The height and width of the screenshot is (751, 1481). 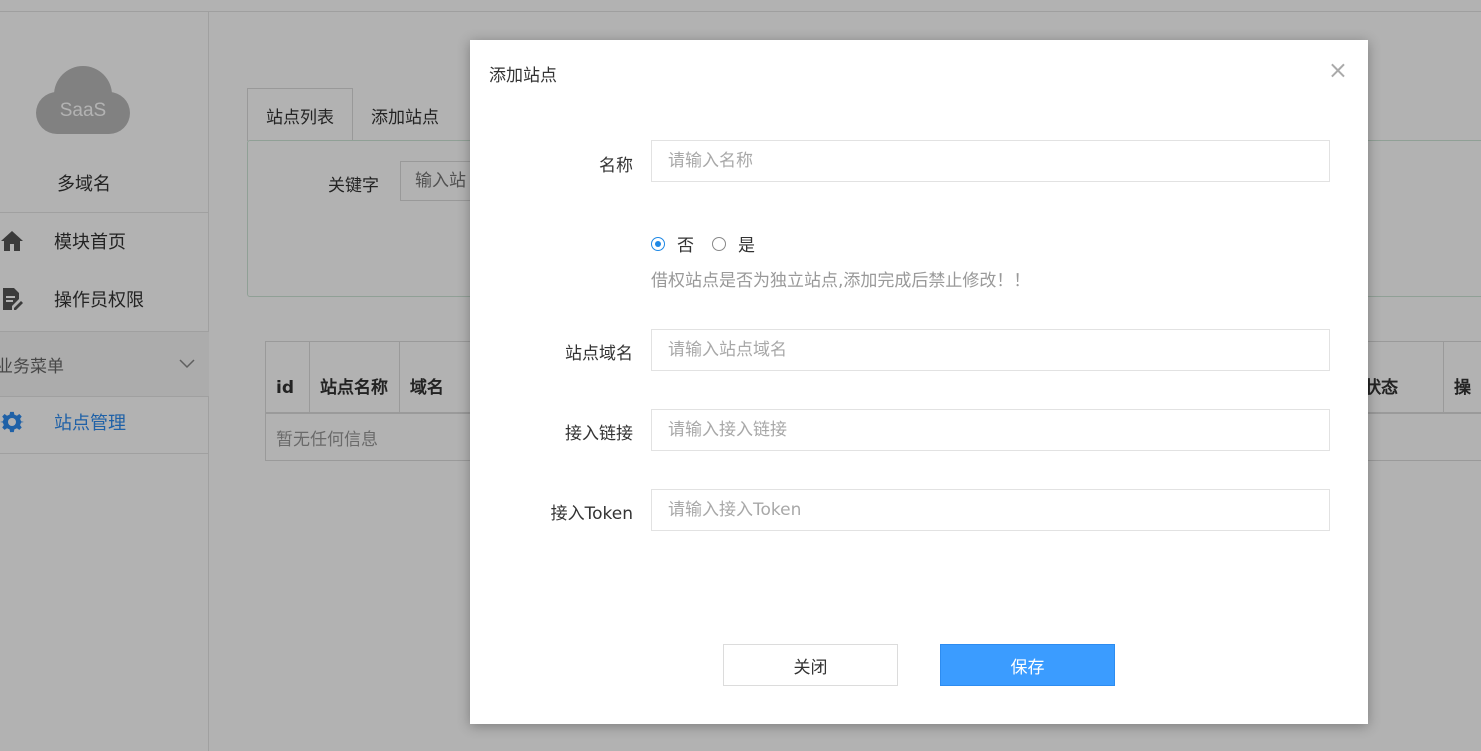 I want to click on domain-label: 站点域名, so click(x=599, y=354).